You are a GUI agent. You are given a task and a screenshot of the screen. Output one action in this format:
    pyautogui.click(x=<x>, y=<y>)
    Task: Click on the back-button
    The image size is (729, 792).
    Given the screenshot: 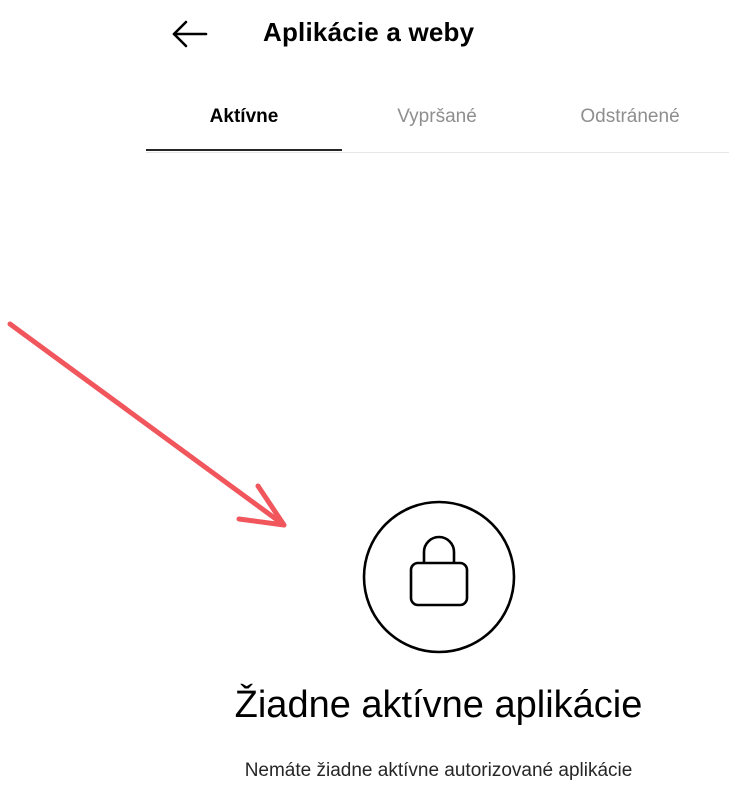 What is the action you would take?
    pyautogui.click(x=190, y=34)
    